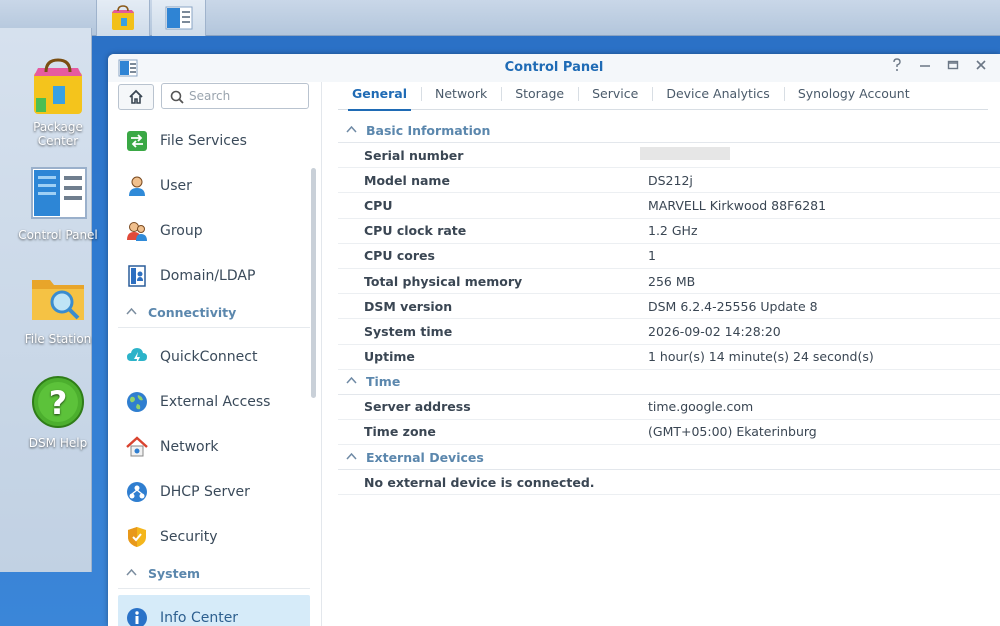  I want to click on tab-service: Service, so click(615, 96).